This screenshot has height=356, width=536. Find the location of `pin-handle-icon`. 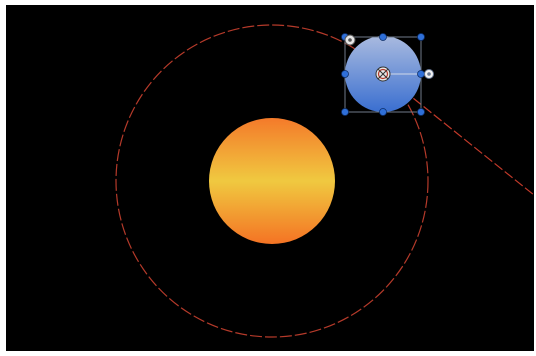

pin-handle-icon is located at coordinates (429, 74).